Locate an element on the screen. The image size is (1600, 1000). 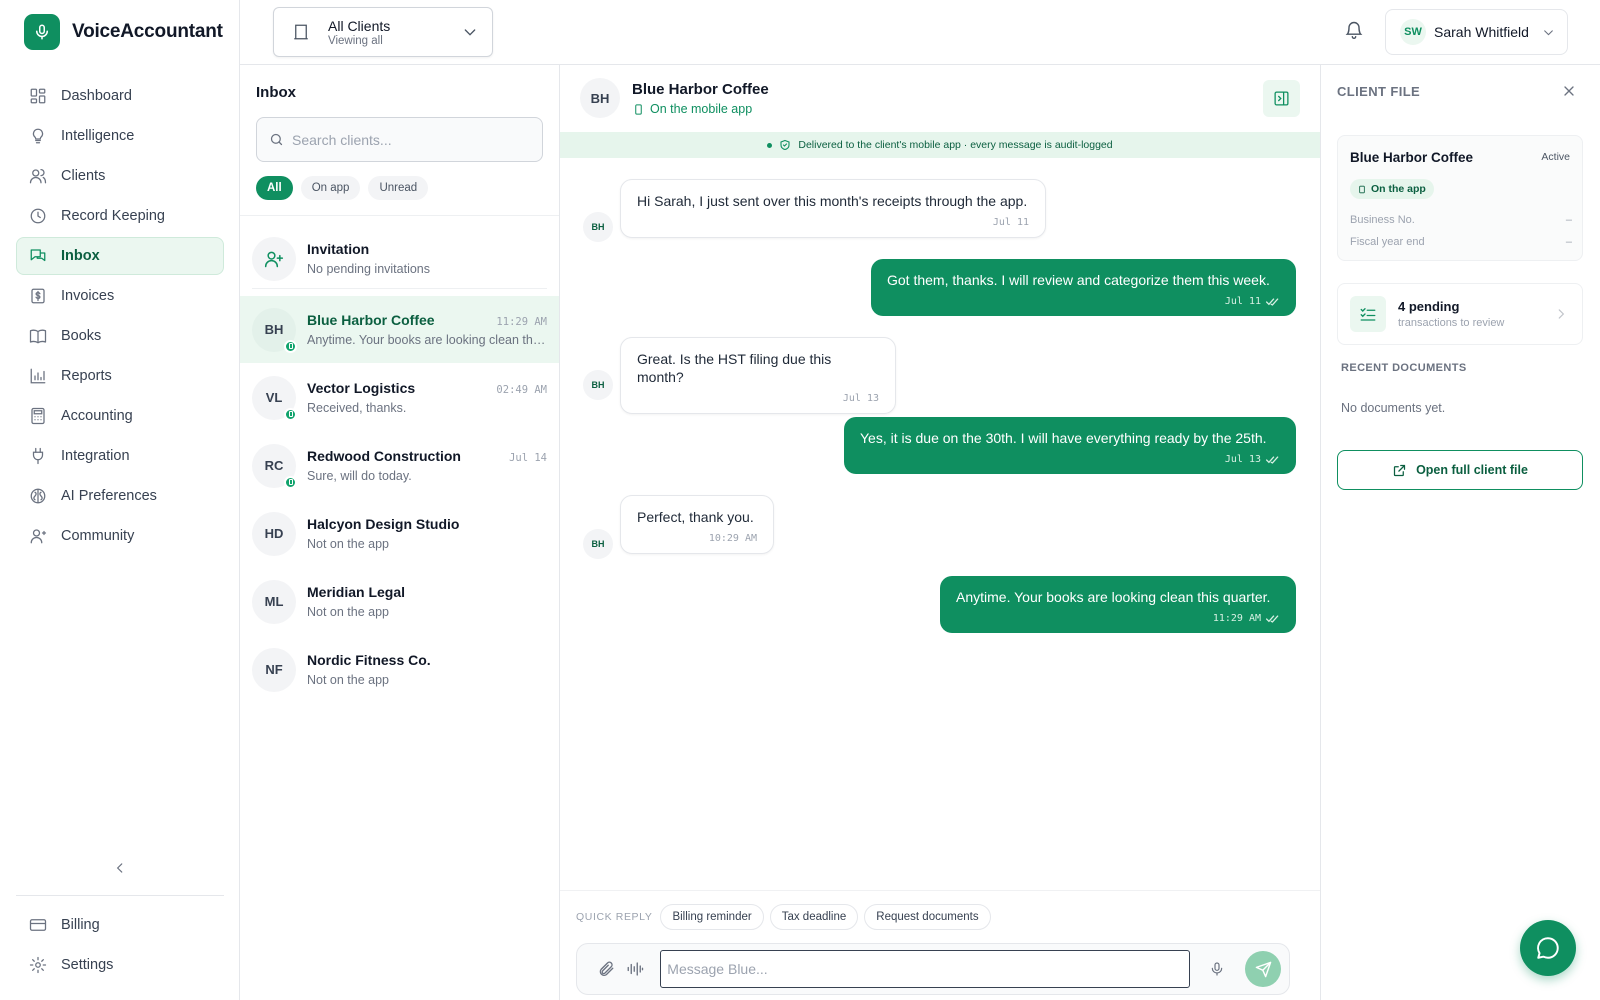
user-name: Sarah Whitfield is located at coordinates (1481, 32).